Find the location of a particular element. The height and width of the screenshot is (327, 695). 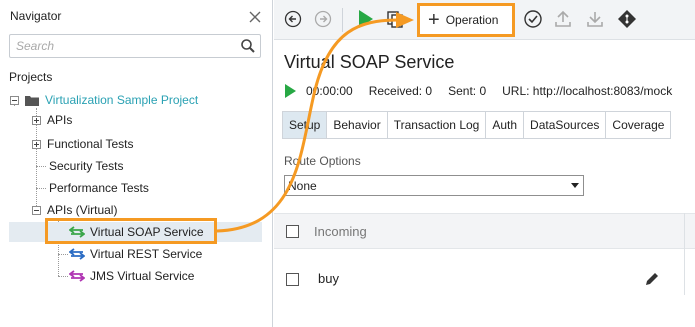

upload-icon is located at coordinates (563, 18).